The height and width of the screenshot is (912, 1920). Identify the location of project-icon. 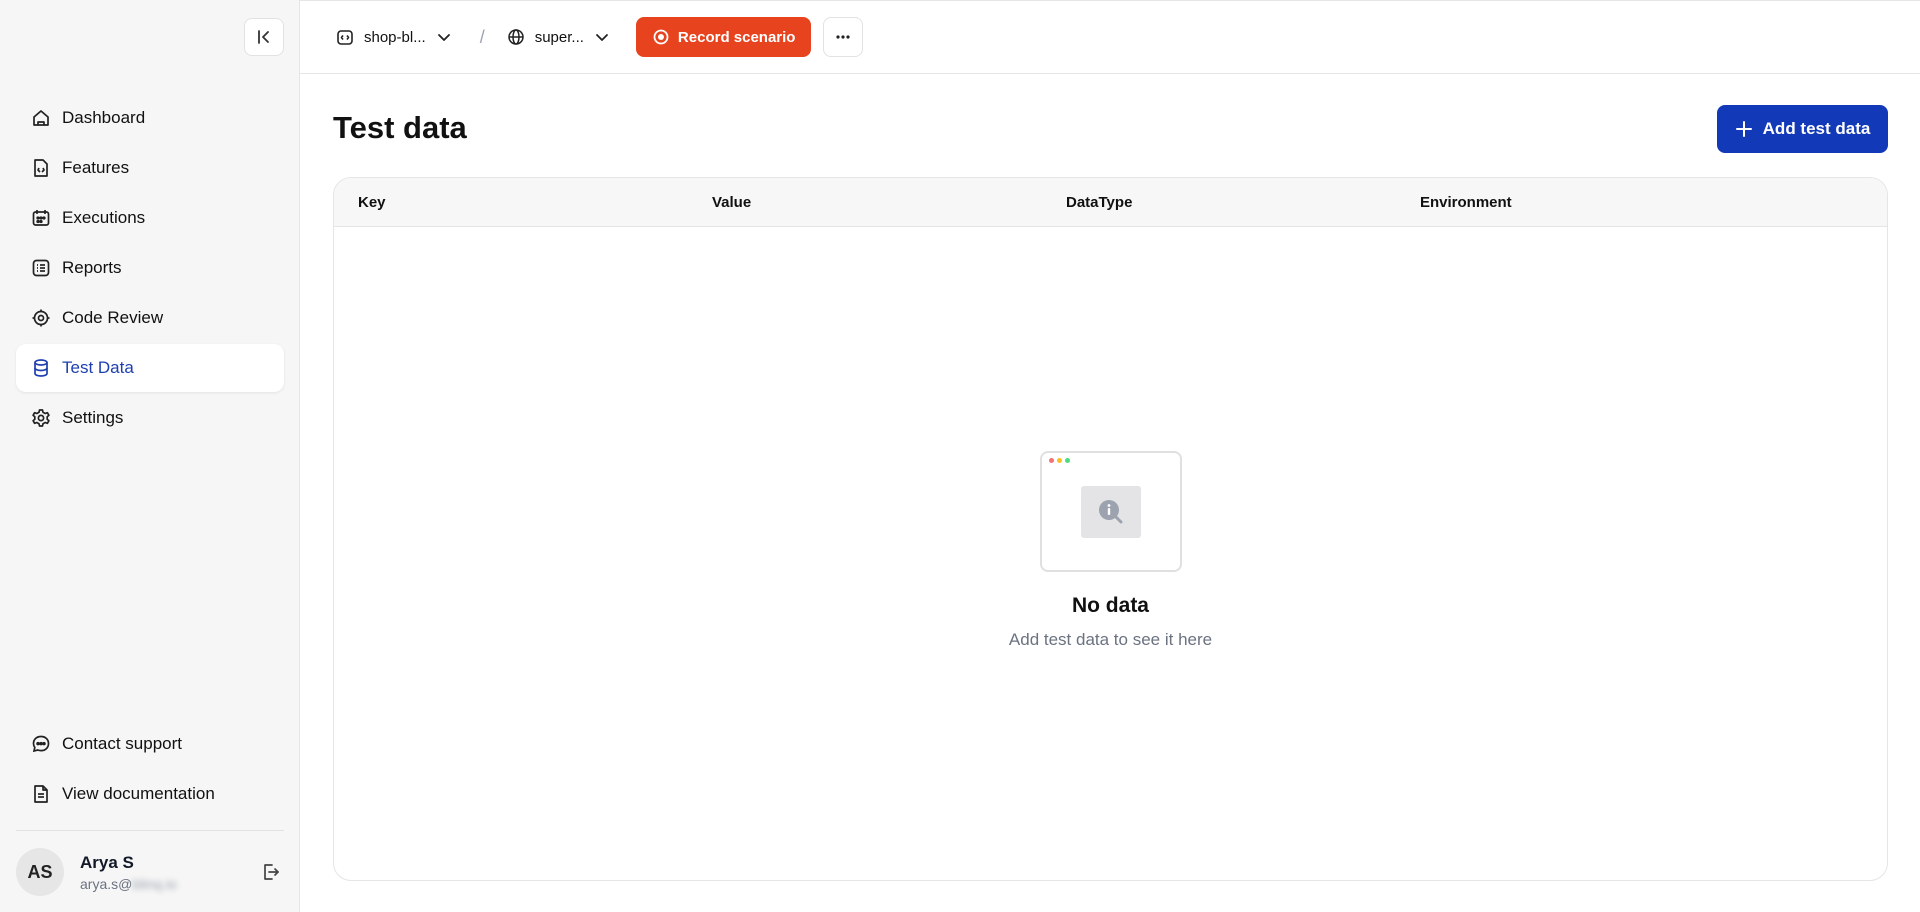
(346, 37).